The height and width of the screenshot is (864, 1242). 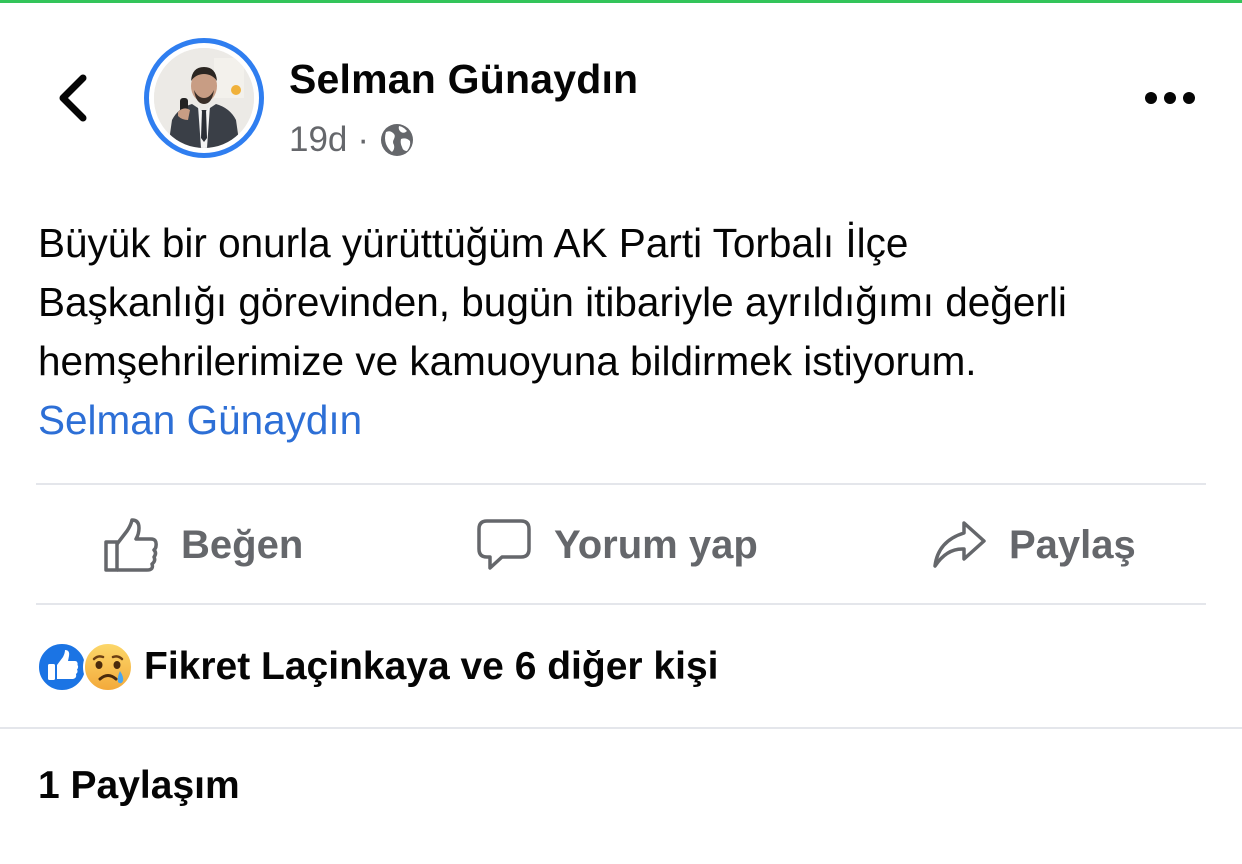 I want to click on like-reaction-icon, so click(x=62, y=667).